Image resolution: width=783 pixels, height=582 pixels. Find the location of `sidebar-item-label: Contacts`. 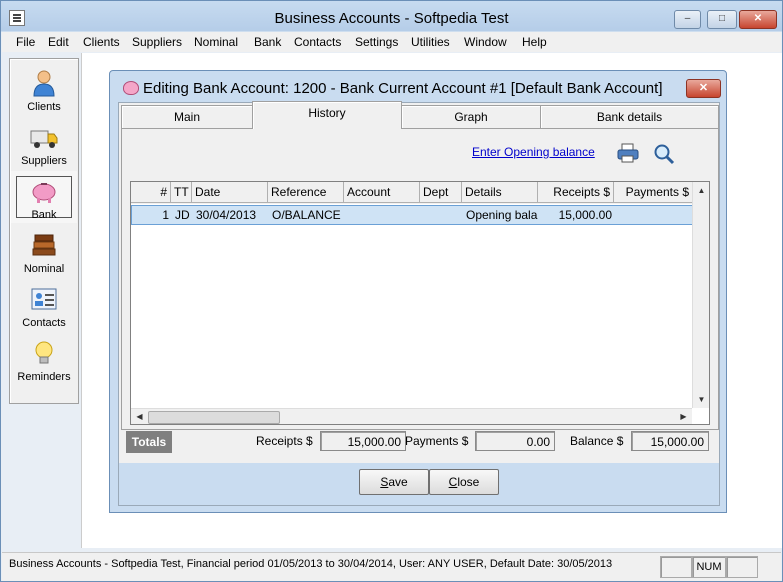

sidebar-item-label: Contacts is located at coordinates (44, 323).